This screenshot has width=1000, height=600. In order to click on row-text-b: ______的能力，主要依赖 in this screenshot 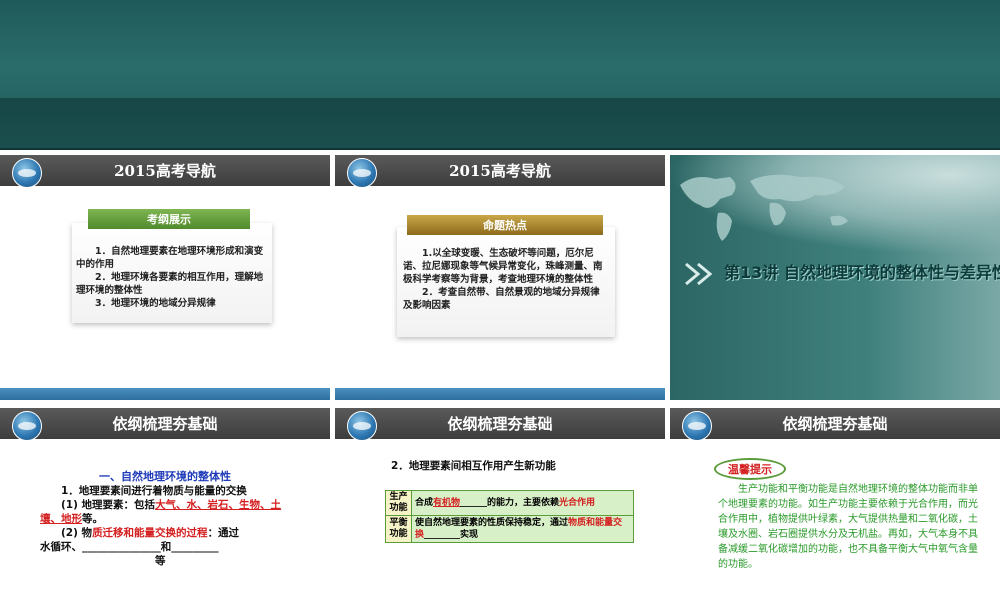, I will do `click(510, 503)`.